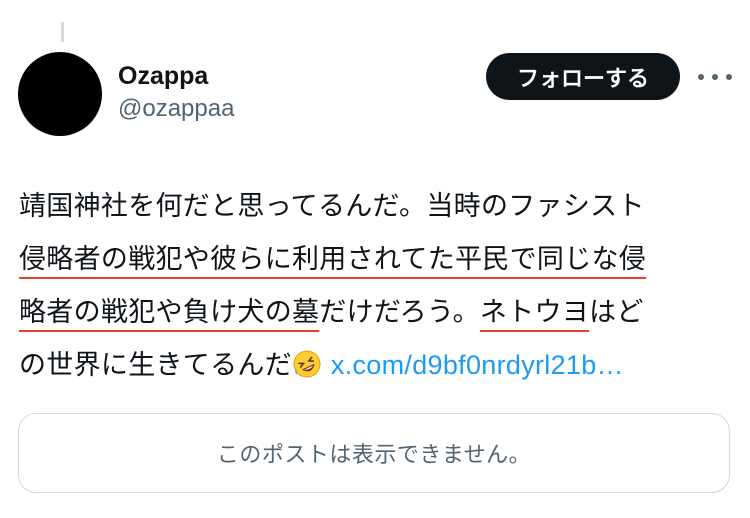 Image resolution: width=750 pixels, height=518 pixels. Describe the element at coordinates (176, 109) in the screenshot. I see `author-handle: @ozappaa` at that location.